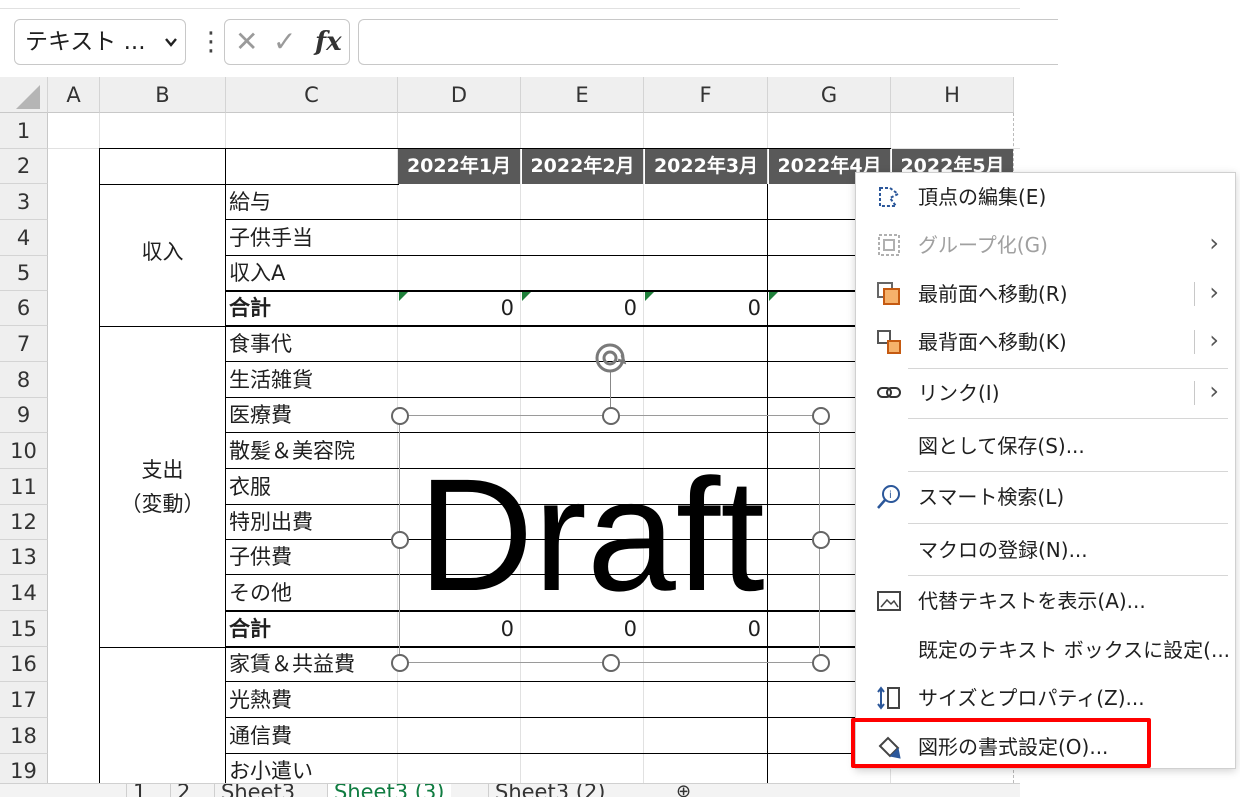 The width and height of the screenshot is (1240, 797). Describe the element at coordinates (24, 451) in the screenshot. I see `row-header-10: 10` at that location.